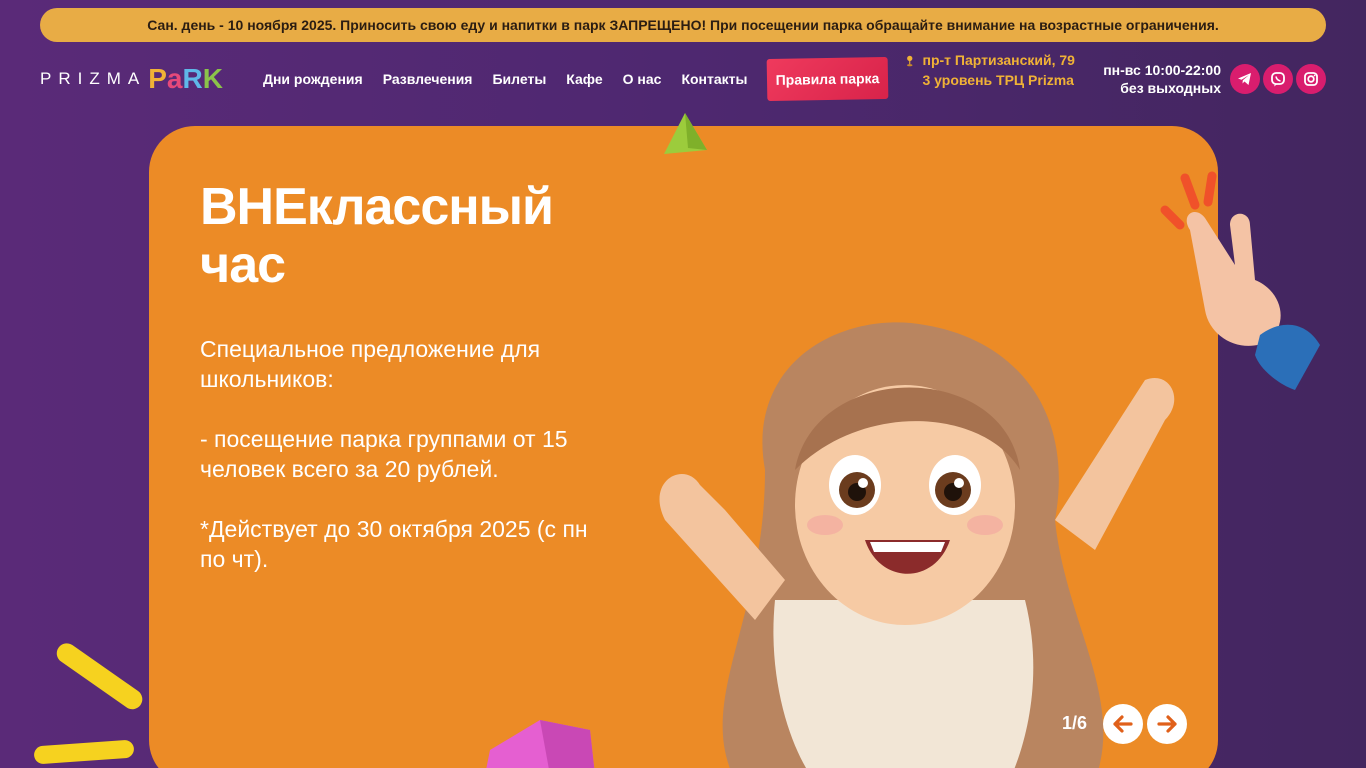 The height and width of the screenshot is (768, 1366). What do you see at coordinates (1245, 79) in the screenshot?
I see `telegram-icon` at bounding box center [1245, 79].